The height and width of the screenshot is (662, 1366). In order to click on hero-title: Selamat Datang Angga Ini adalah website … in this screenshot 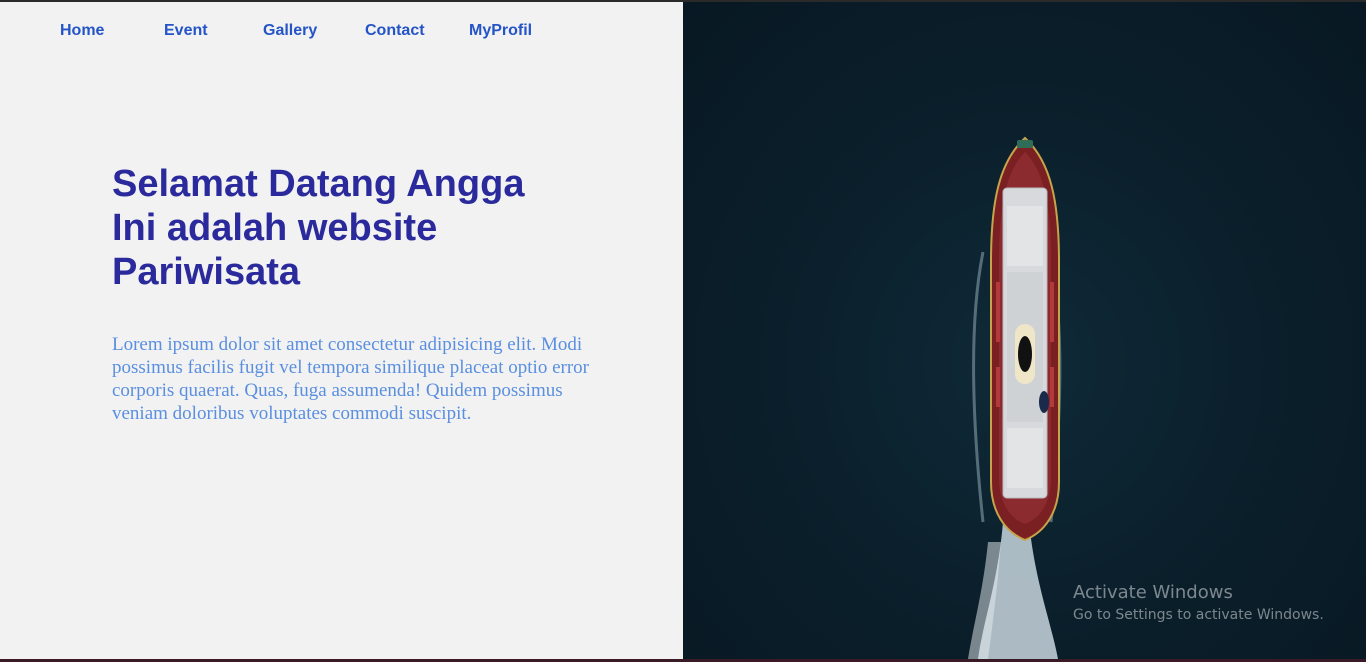, I will do `click(372, 228)`.